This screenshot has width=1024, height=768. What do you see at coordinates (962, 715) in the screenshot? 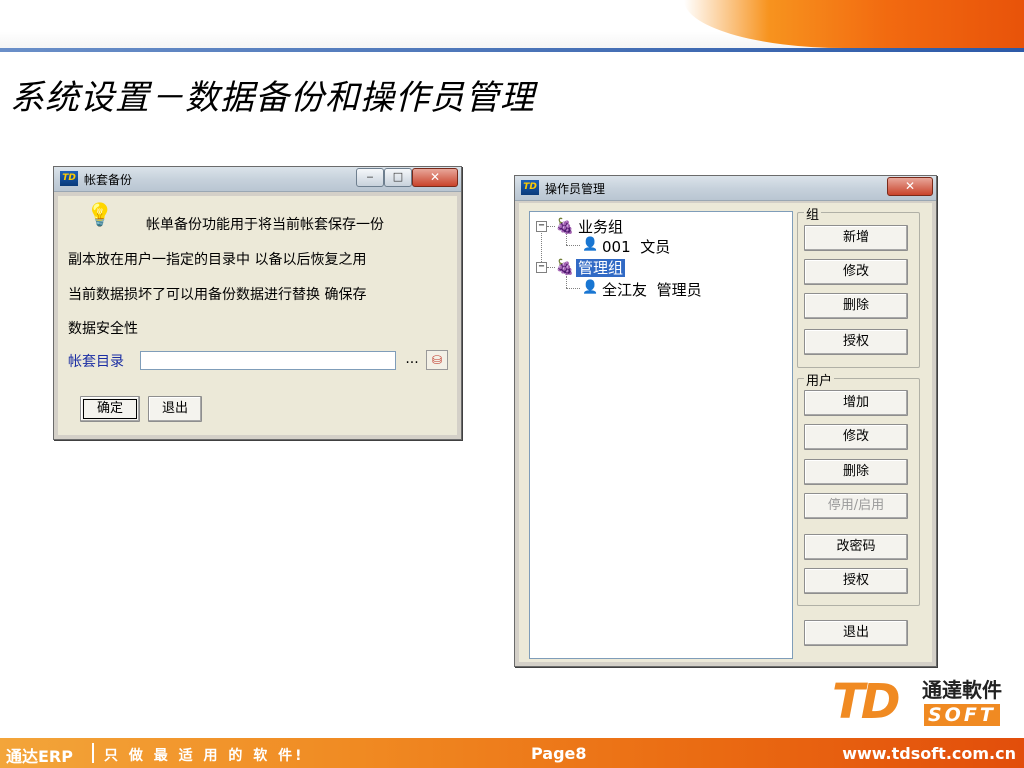
I see `logo-soft-text: SOFT` at bounding box center [962, 715].